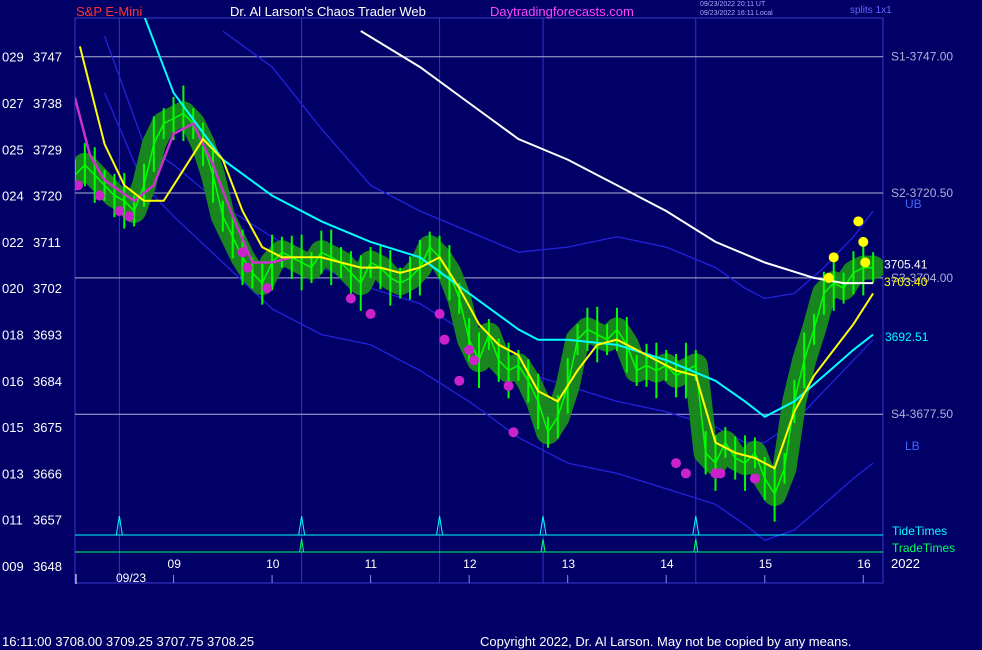  Describe the element at coordinates (922, 57) in the screenshot. I see `level-label: S1-3747.00` at that location.